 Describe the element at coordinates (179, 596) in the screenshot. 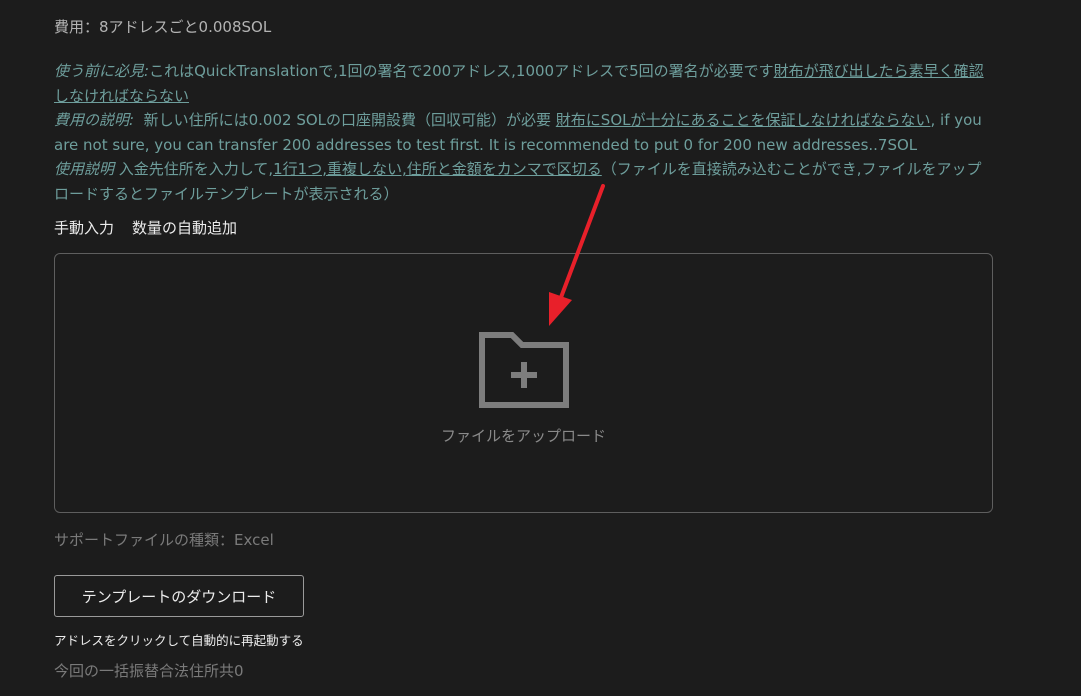

I see `download-template-button: テンプレートのダウンロード` at that location.